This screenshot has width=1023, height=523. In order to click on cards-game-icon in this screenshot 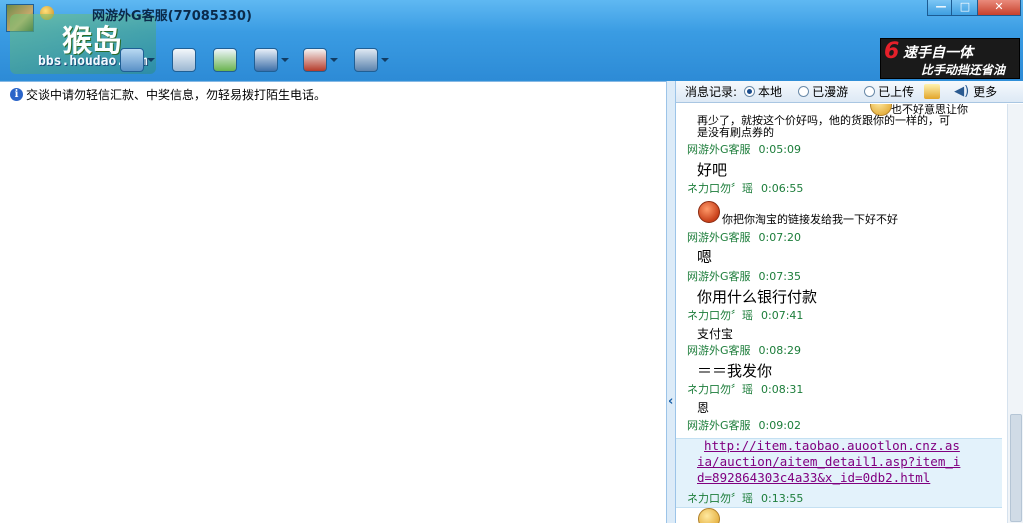, I will do `click(315, 60)`.